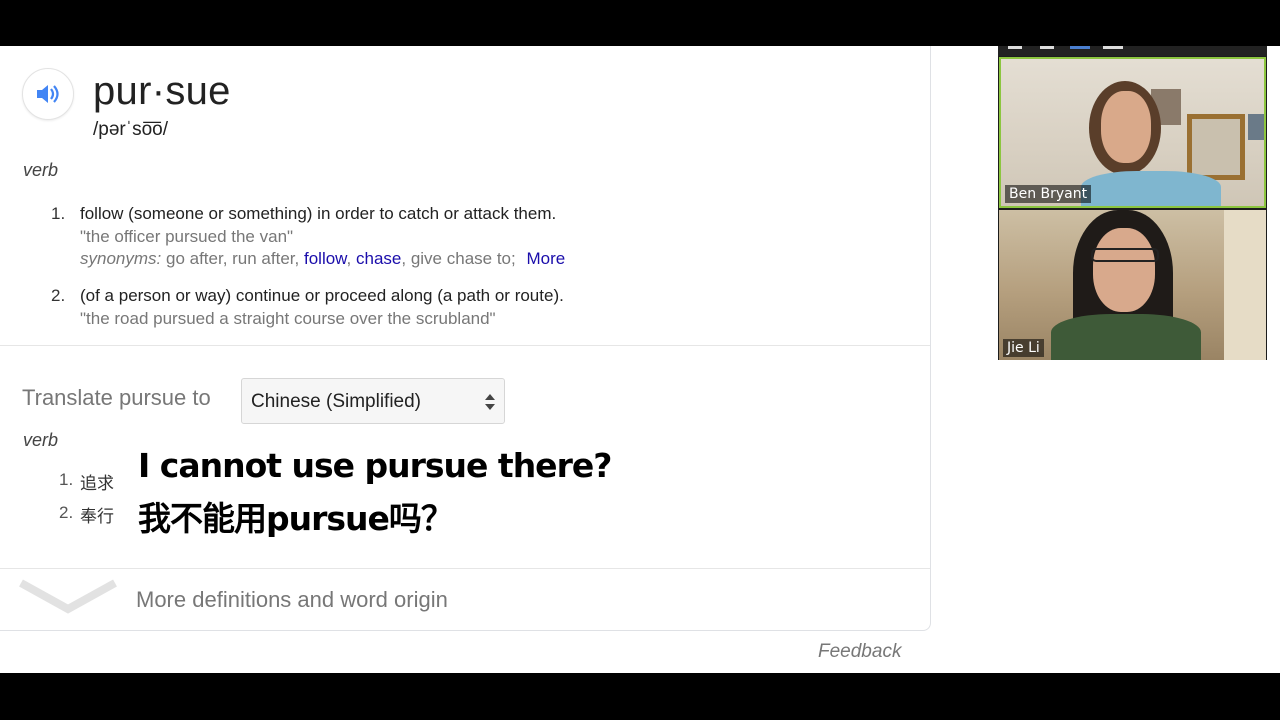 The image size is (1280, 720). I want to click on part-of-speech: verb, so click(41, 170).